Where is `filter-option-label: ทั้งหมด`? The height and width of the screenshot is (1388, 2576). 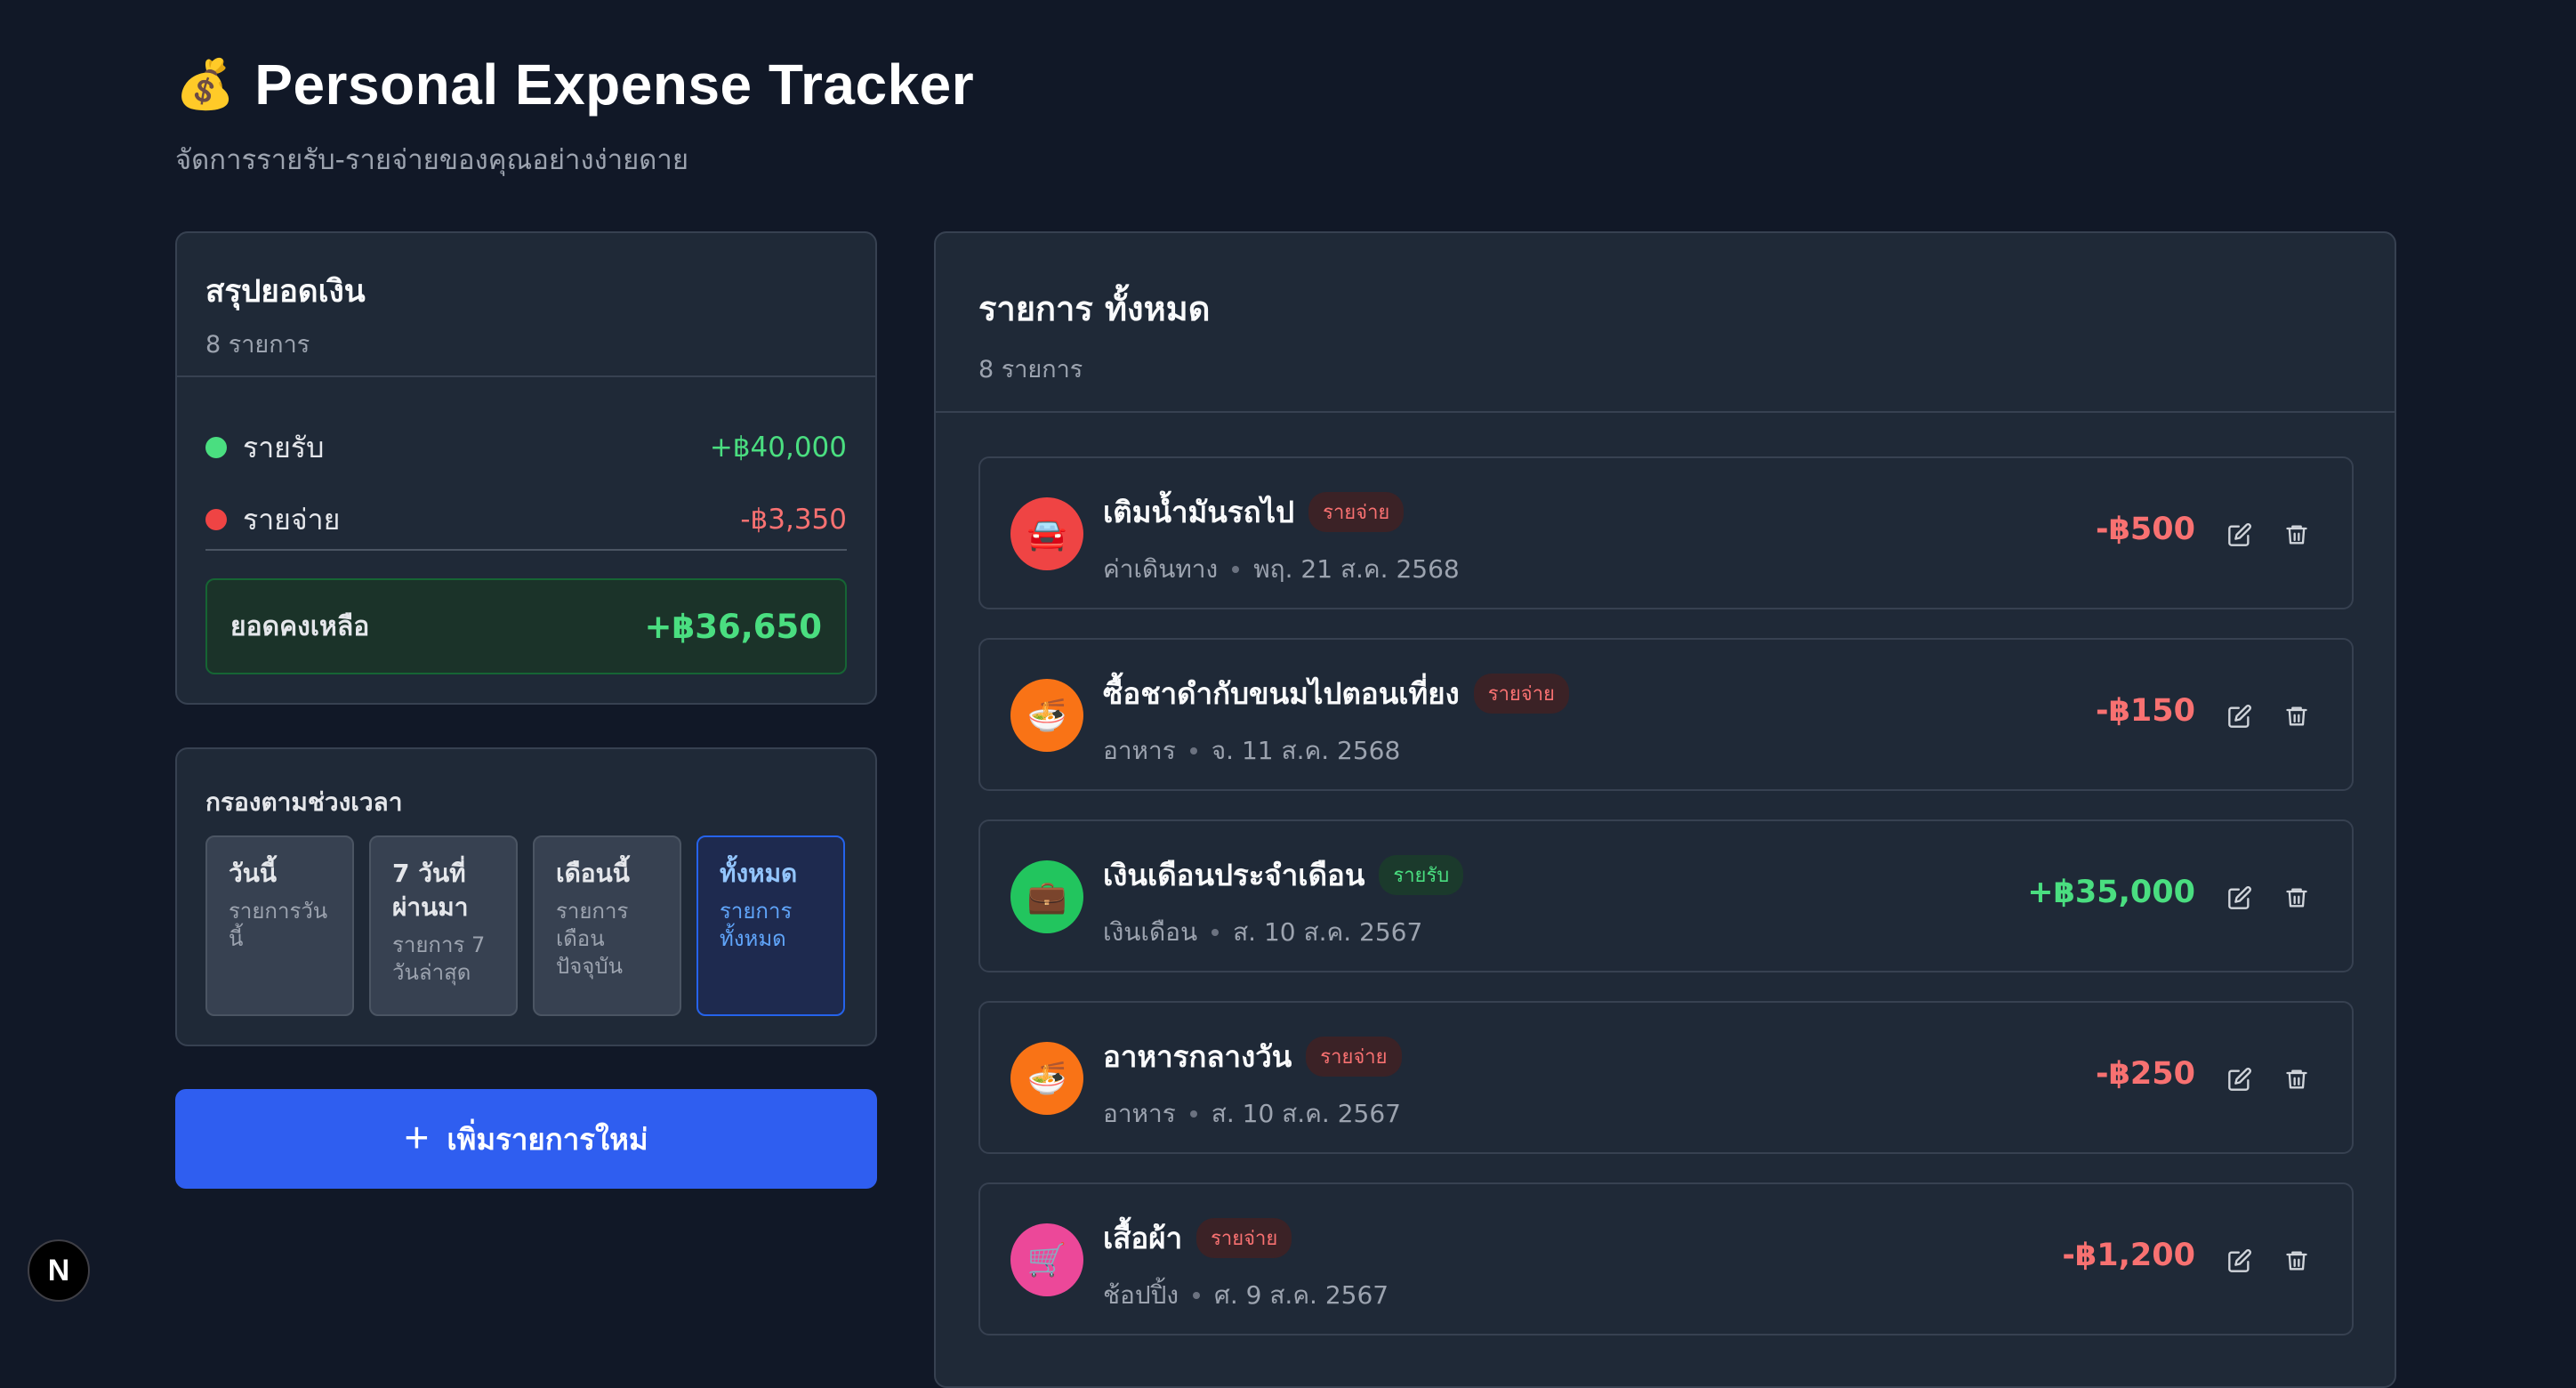 filter-option-label: ทั้งหมด is located at coordinates (759, 873).